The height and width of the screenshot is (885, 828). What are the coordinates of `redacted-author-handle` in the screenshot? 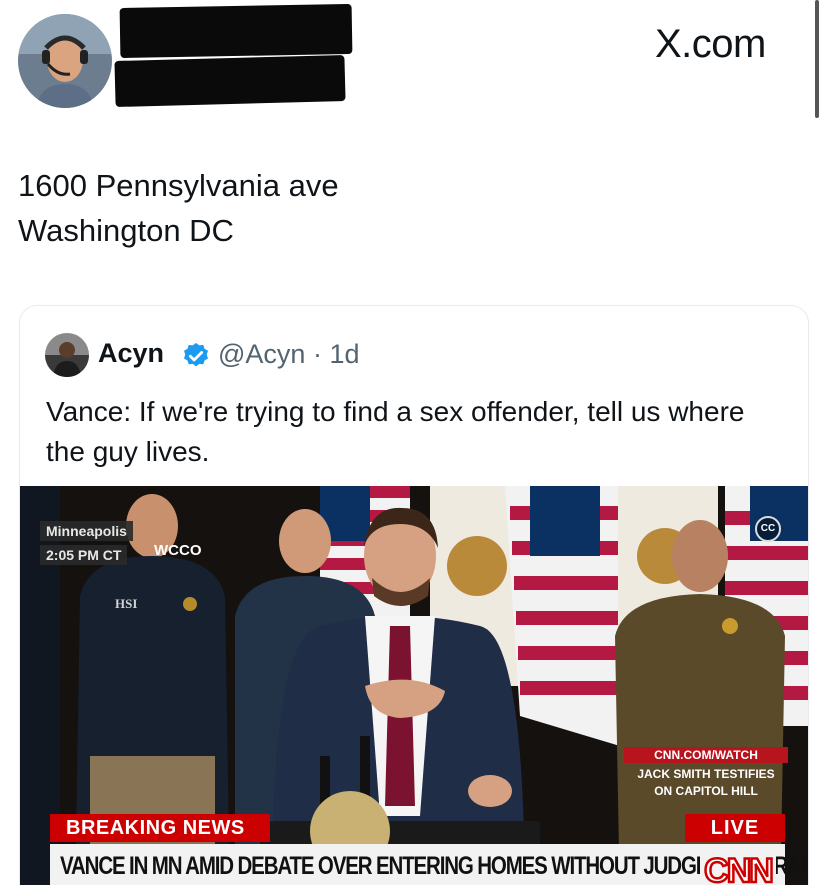 It's located at (230, 81).